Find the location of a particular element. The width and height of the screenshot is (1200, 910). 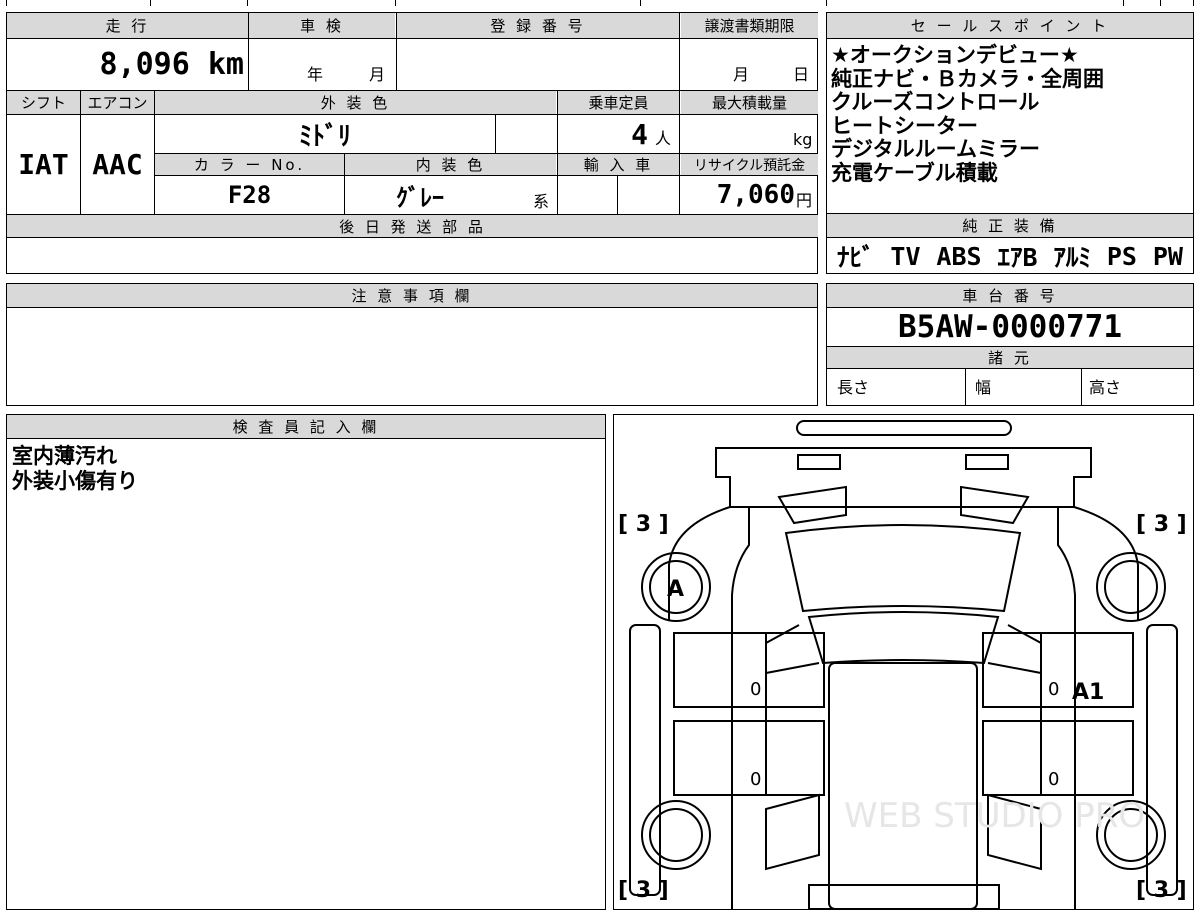

chassis-number: B5AW-0000771 is located at coordinates (1010, 327).